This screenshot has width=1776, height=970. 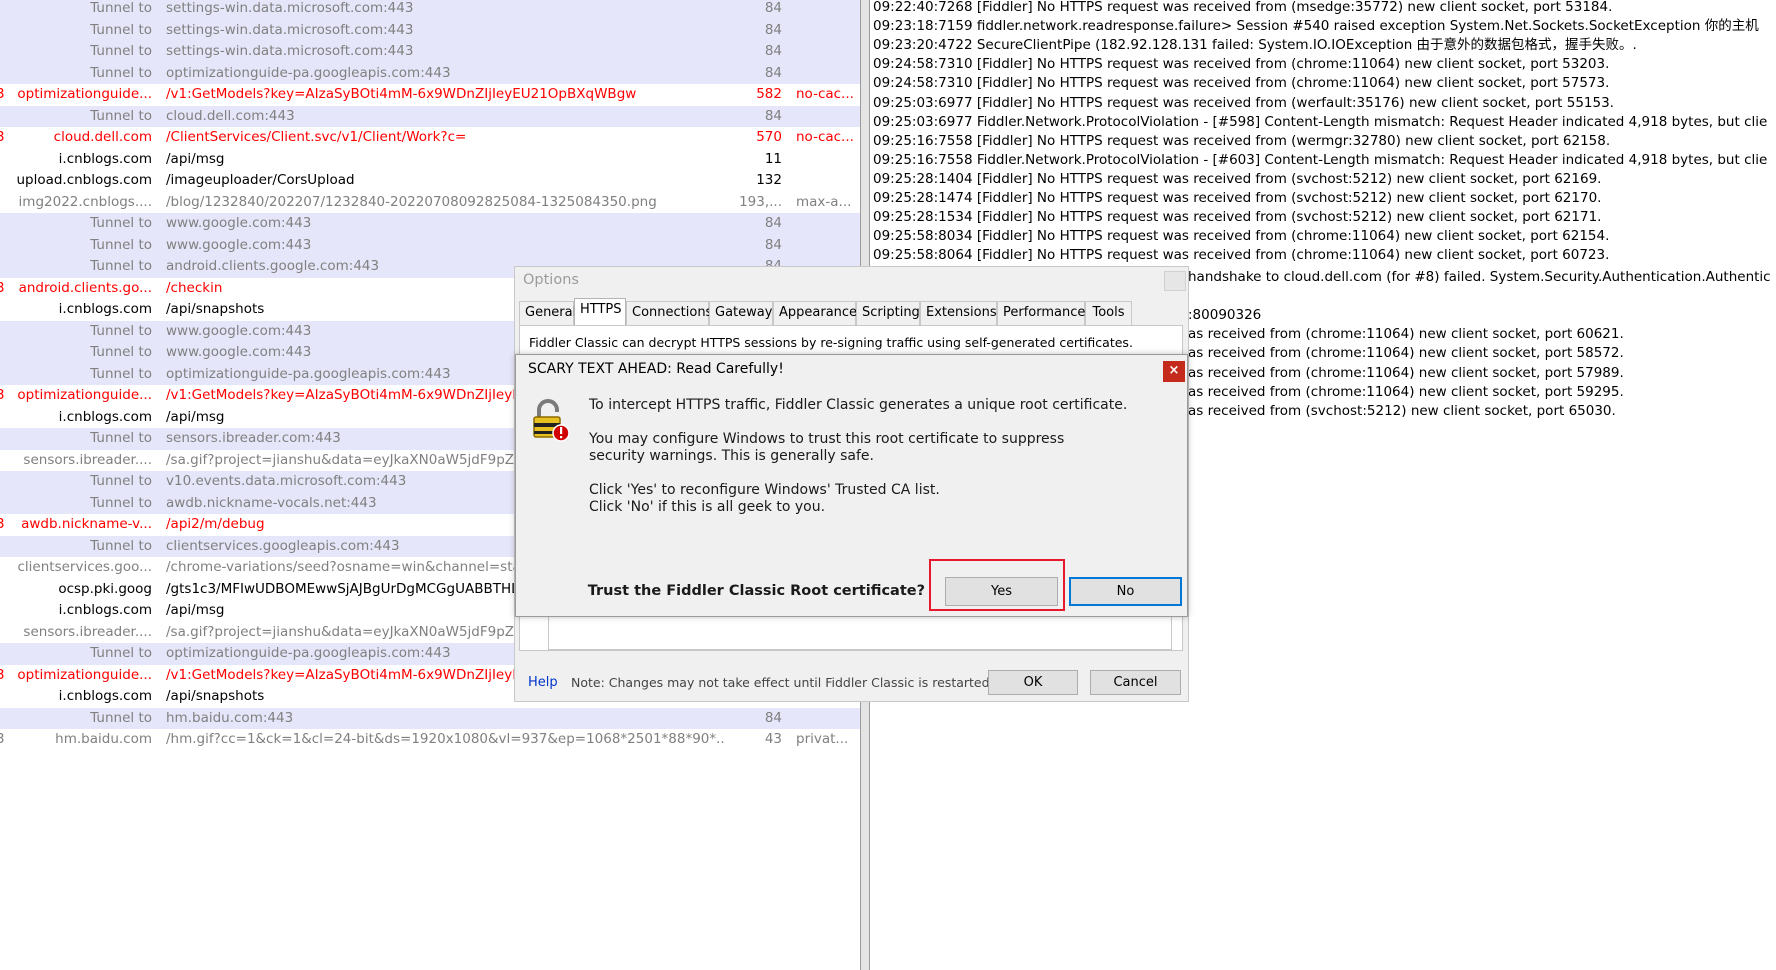 I want to click on tab-gateway: Gateway, so click(x=741, y=313).